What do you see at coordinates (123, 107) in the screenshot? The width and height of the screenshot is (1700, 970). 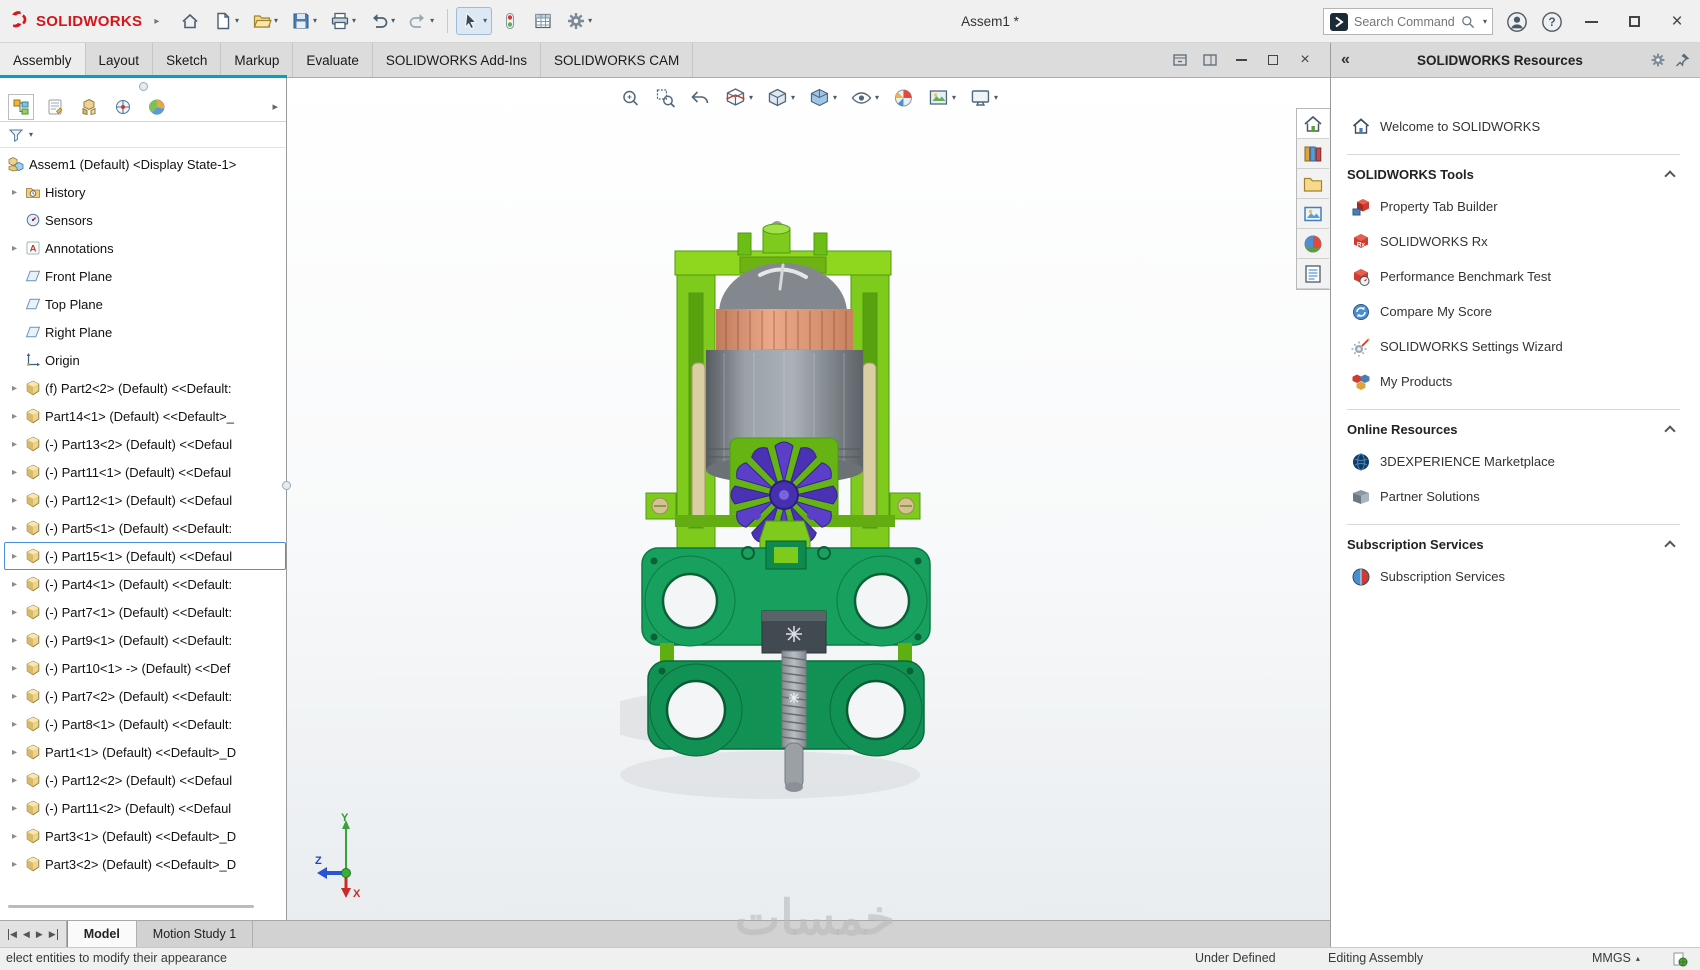 I see `dimxpert-tab` at bounding box center [123, 107].